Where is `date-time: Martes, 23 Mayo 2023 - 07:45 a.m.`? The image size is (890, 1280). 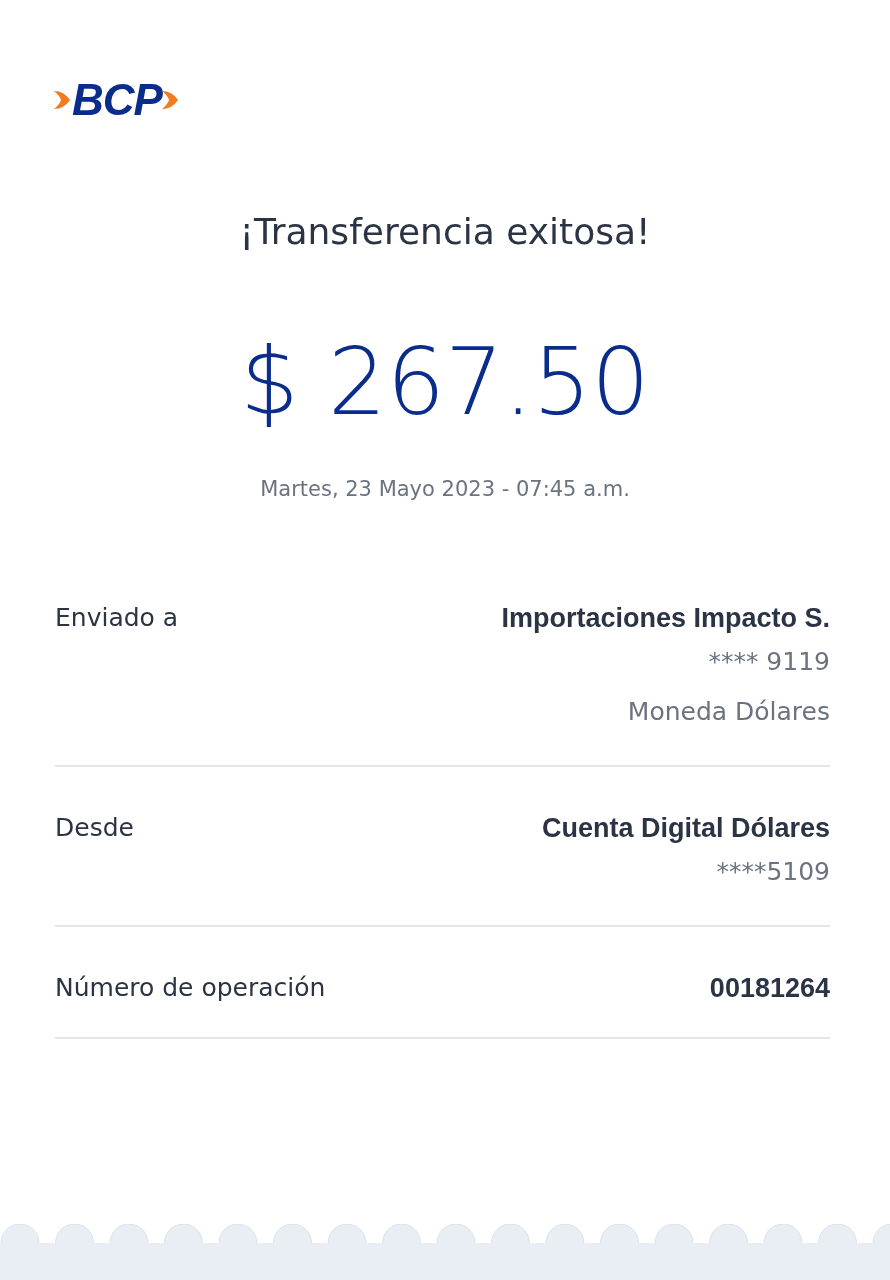 date-time: Martes, 23 Mayo 2023 - 07:45 a.m. is located at coordinates (445, 489).